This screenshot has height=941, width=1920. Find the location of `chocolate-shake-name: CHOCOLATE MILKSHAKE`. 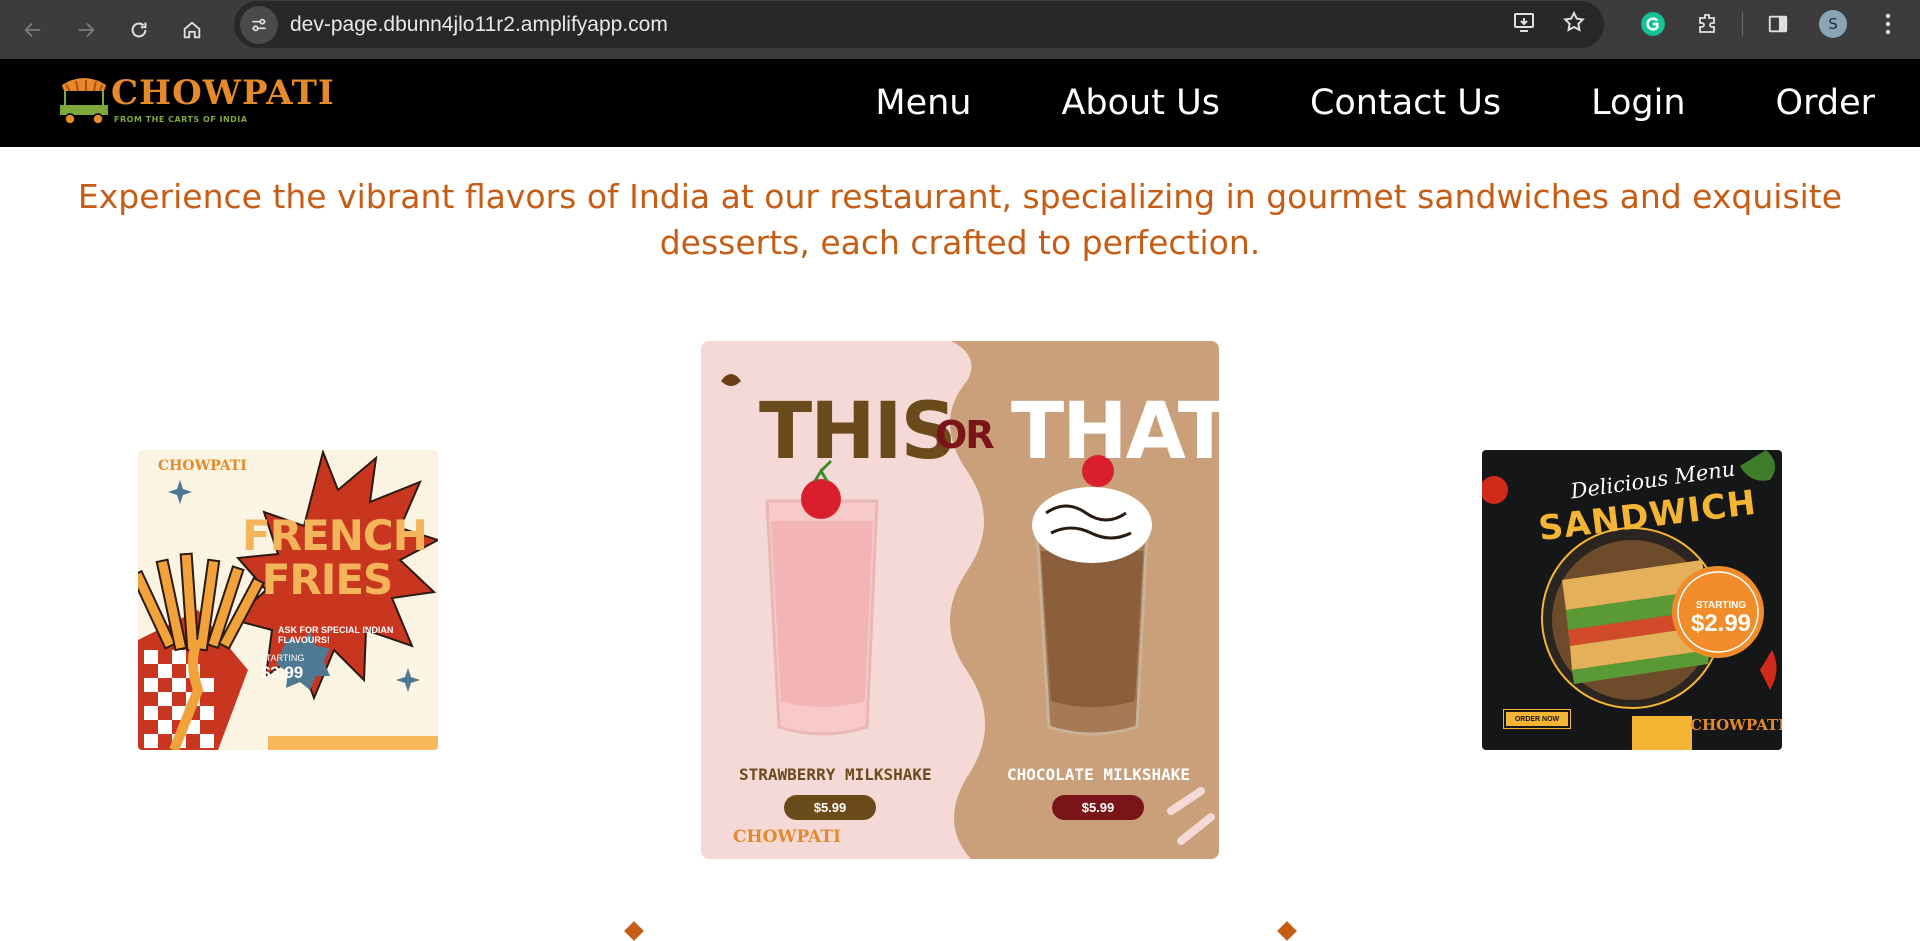

chocolate-shake-name: CHOCOLATE MILKSHAKE is located at coordinates (1099, 774).